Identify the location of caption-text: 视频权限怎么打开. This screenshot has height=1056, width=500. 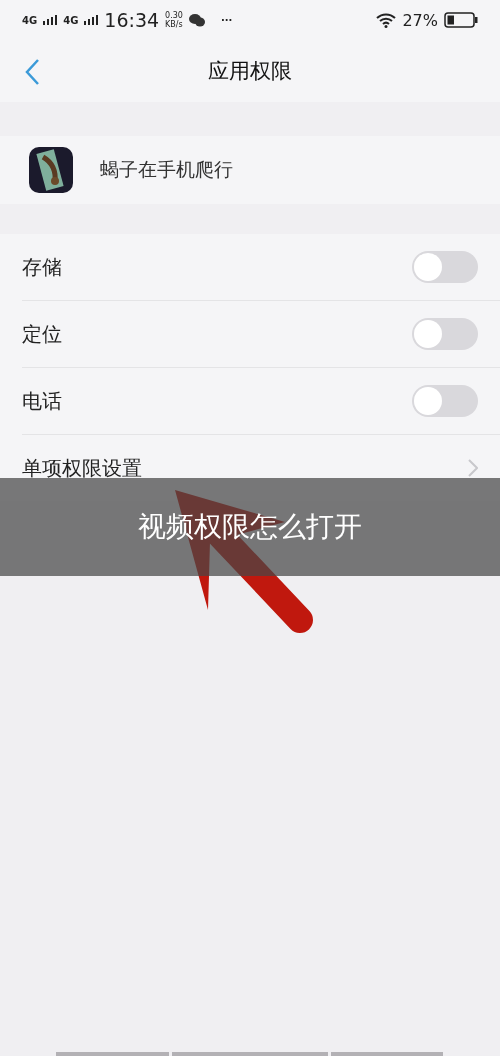
(250, 527).